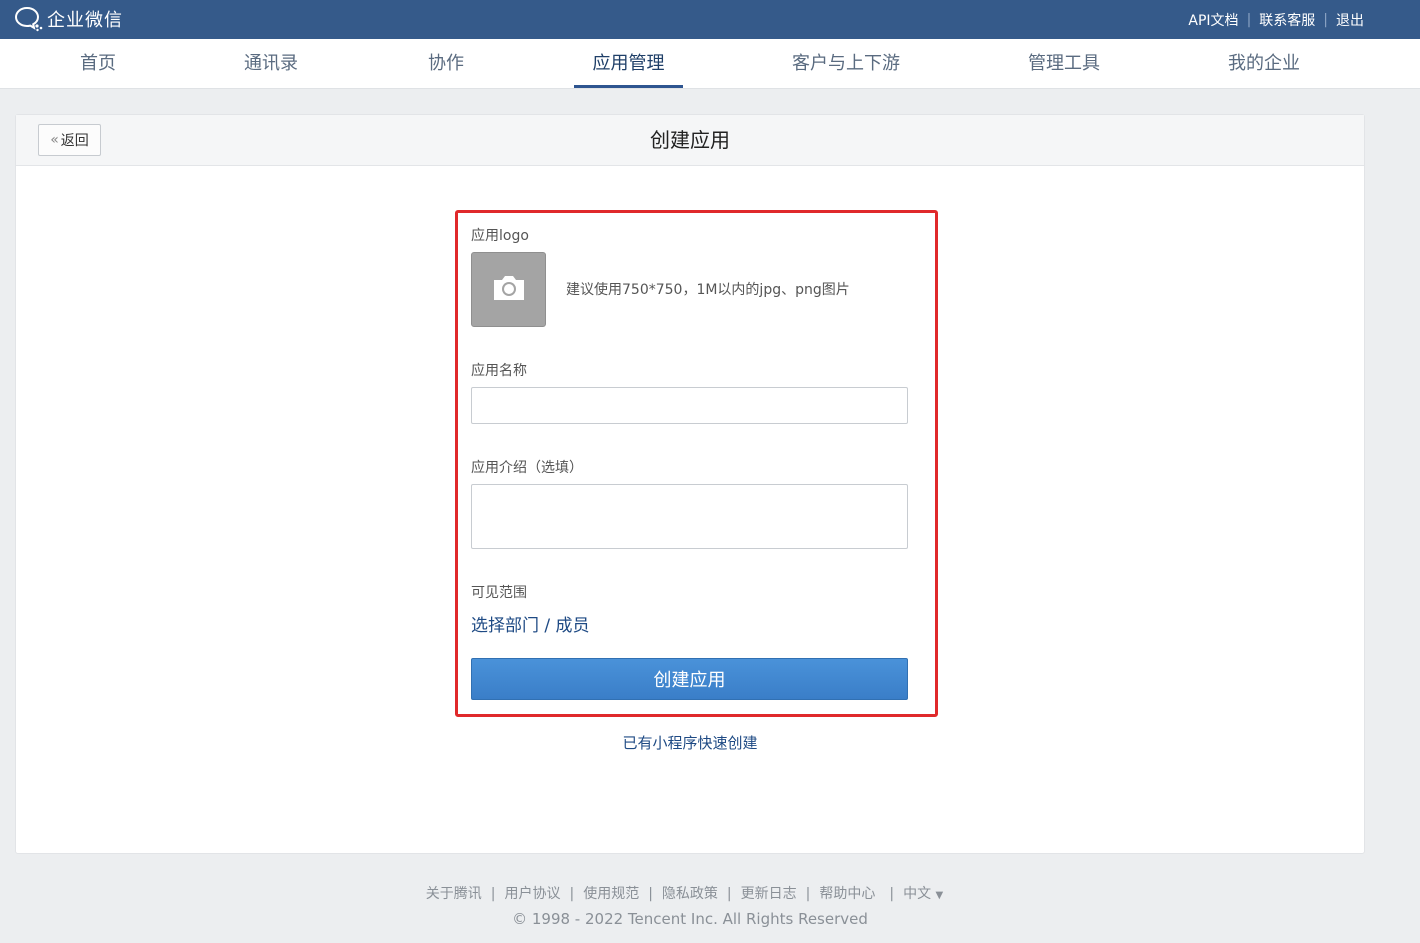 The image size is (1420, 943). Describe the element at coordinates (1213, 20) in the screenshot. I see `api-docs-link: API文档` at that location.